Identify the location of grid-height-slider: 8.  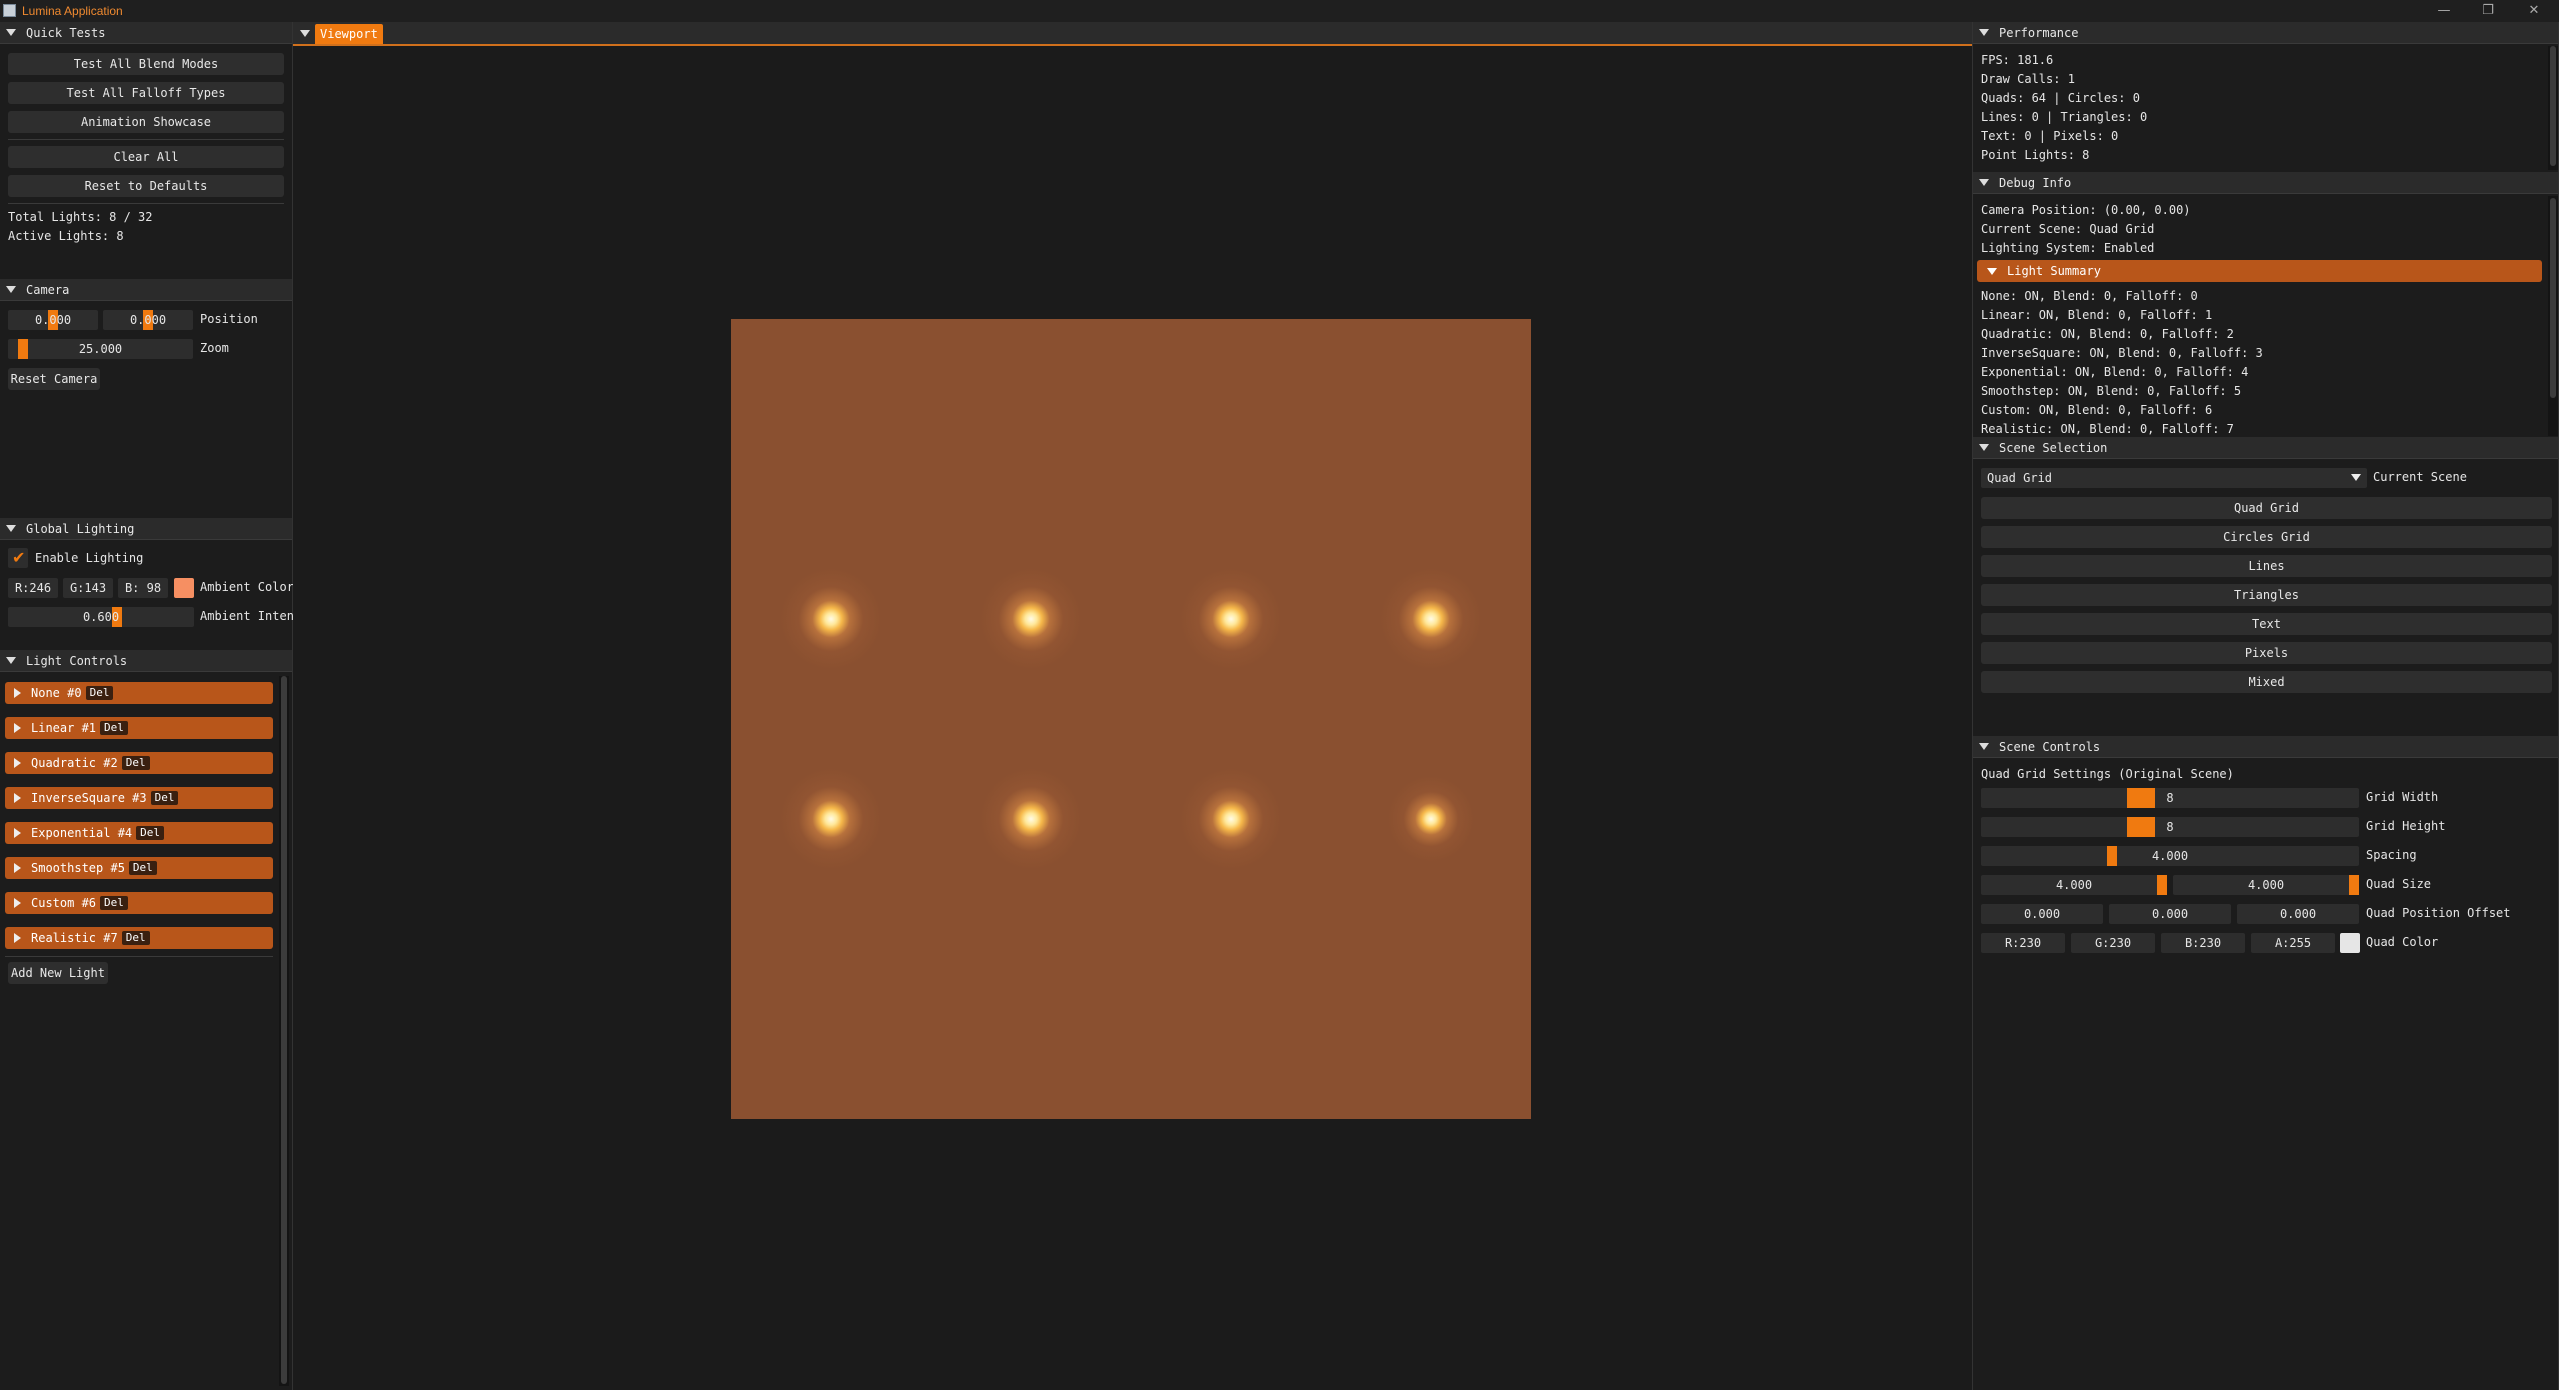
(2170, 827).